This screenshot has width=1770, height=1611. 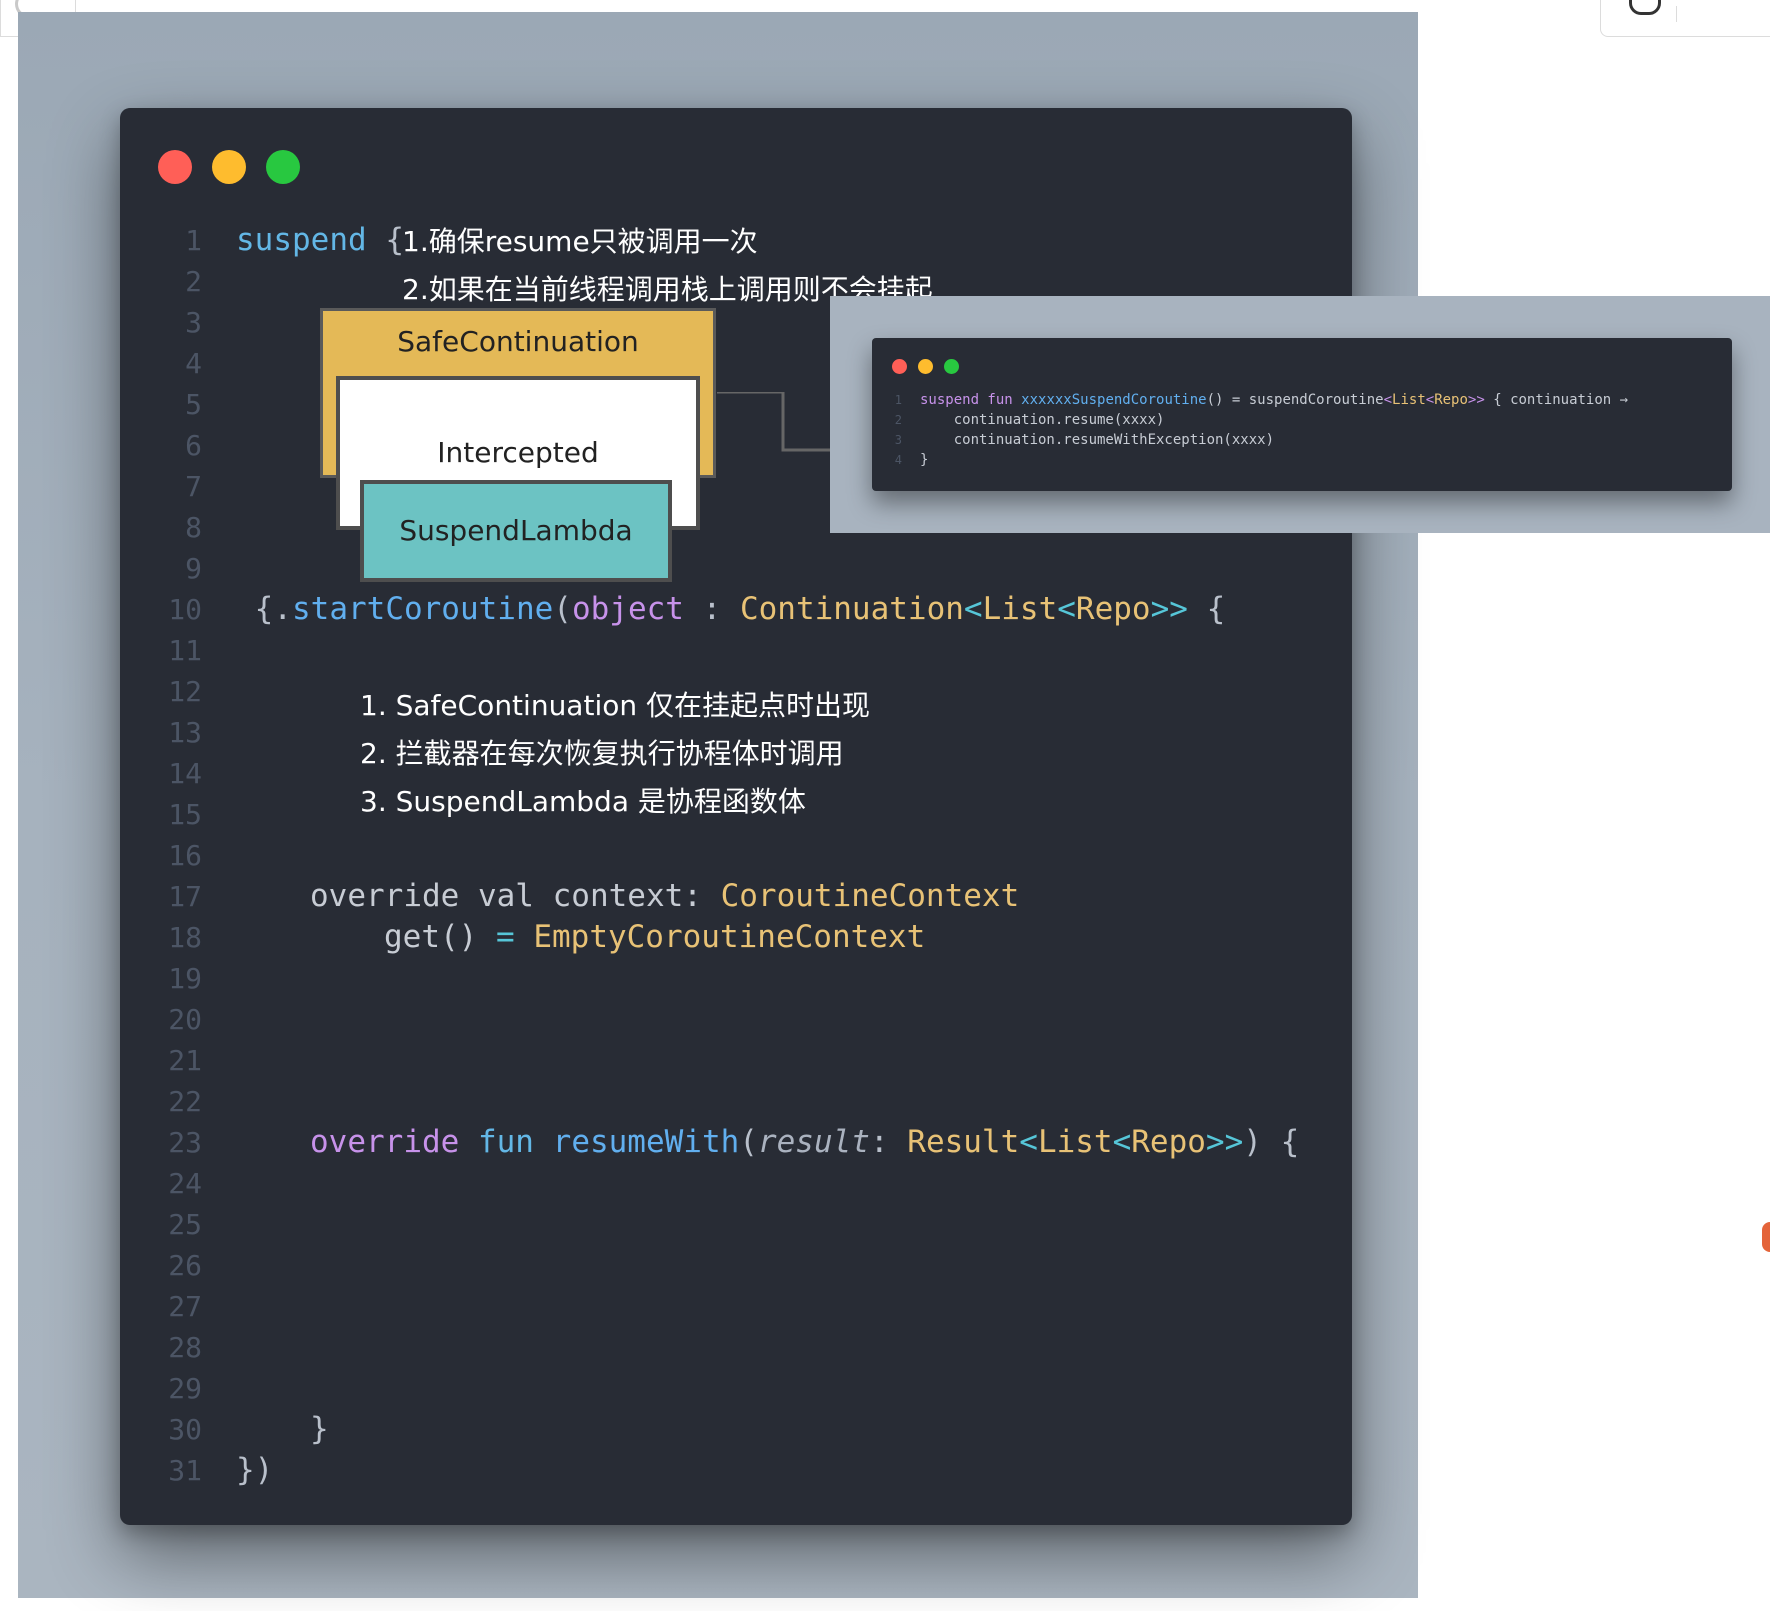 What do you see at coordinates (505, 1142) in the screenshot?
I see `fun-keyword: fun` at bounding box center [505, 1142].